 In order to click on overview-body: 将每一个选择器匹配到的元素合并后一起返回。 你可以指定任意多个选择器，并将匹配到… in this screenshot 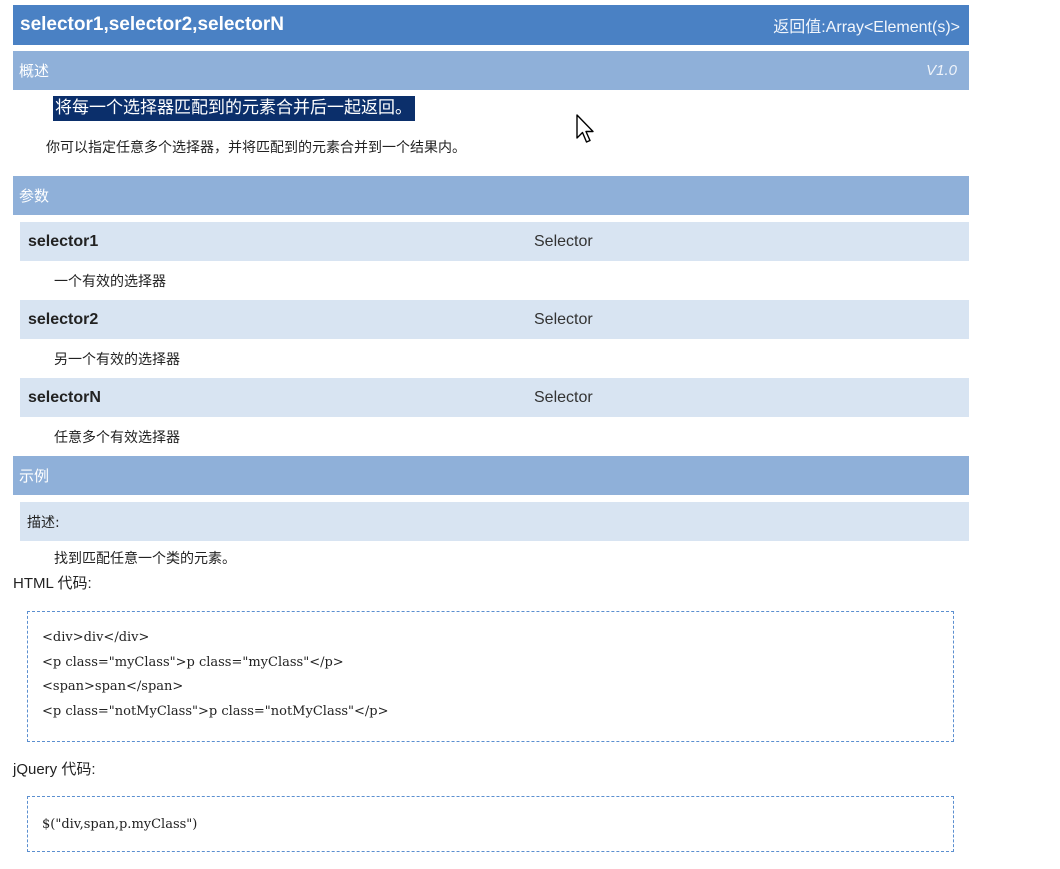, I will do `click(491, 133)`.